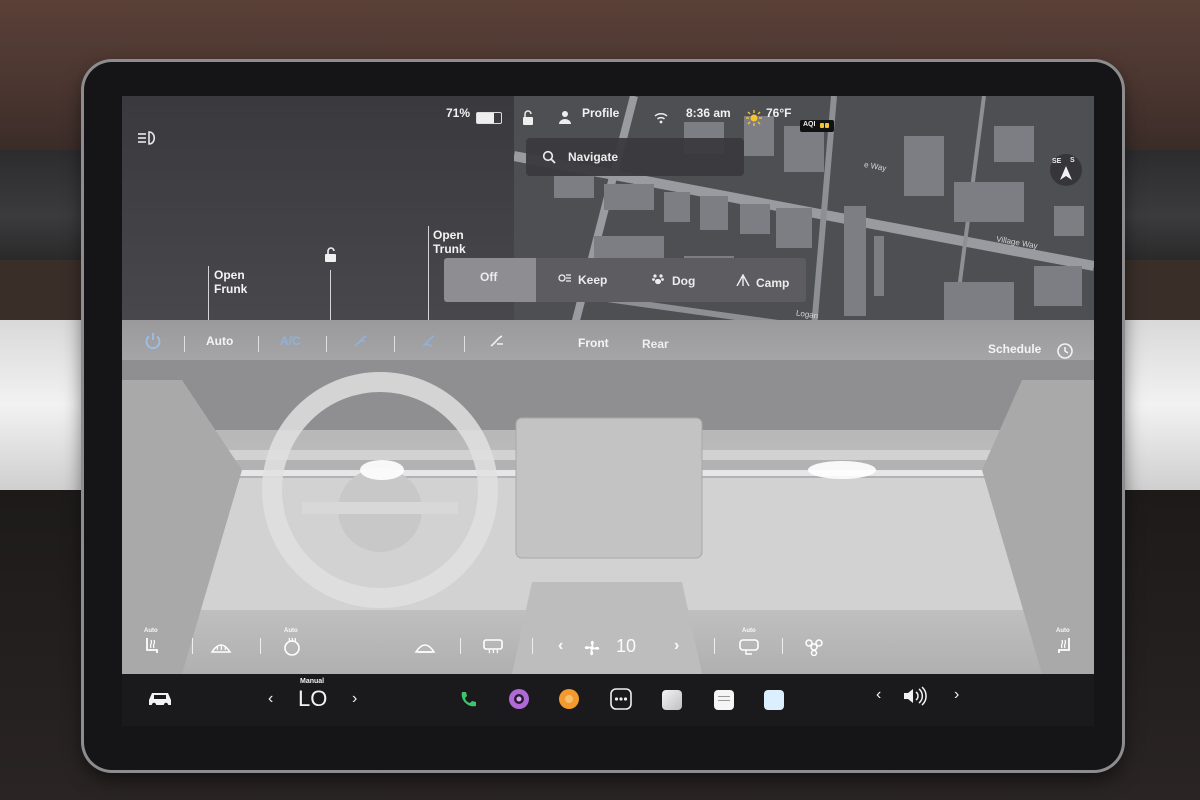 The image size is (1200, 800). Describe the element at coordinates (230, 282) in the screenshot. I see `open-frunk-button: Open Frunk` at that location.